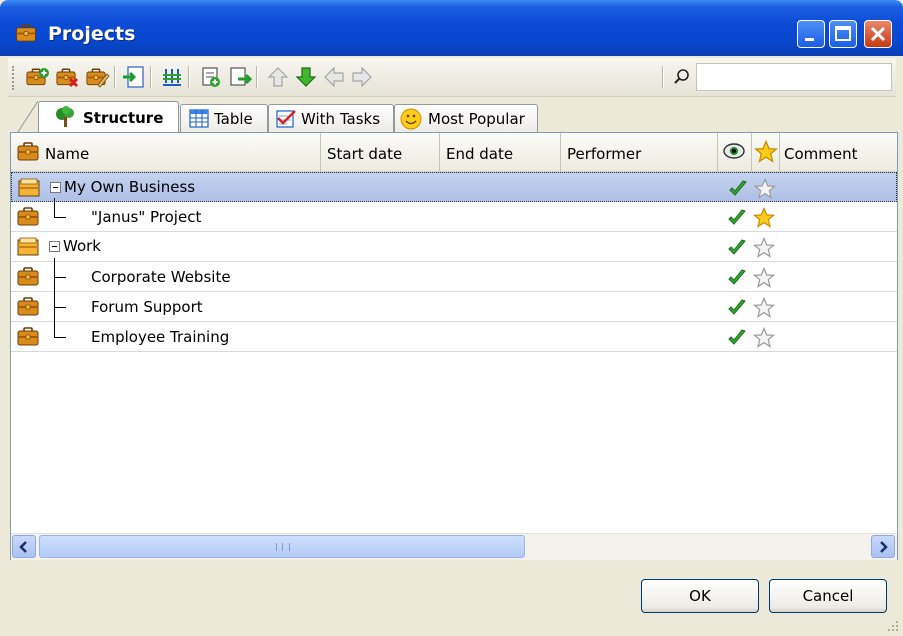 The height and width of the screenshot is (636, 903). I want to click on tab-structure: Structure, so click(108, 117).